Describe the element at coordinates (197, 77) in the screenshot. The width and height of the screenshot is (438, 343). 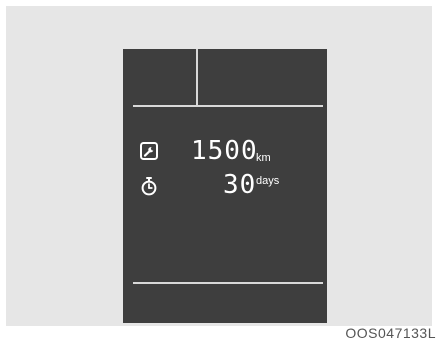
I see `vertical-divider` at that location.